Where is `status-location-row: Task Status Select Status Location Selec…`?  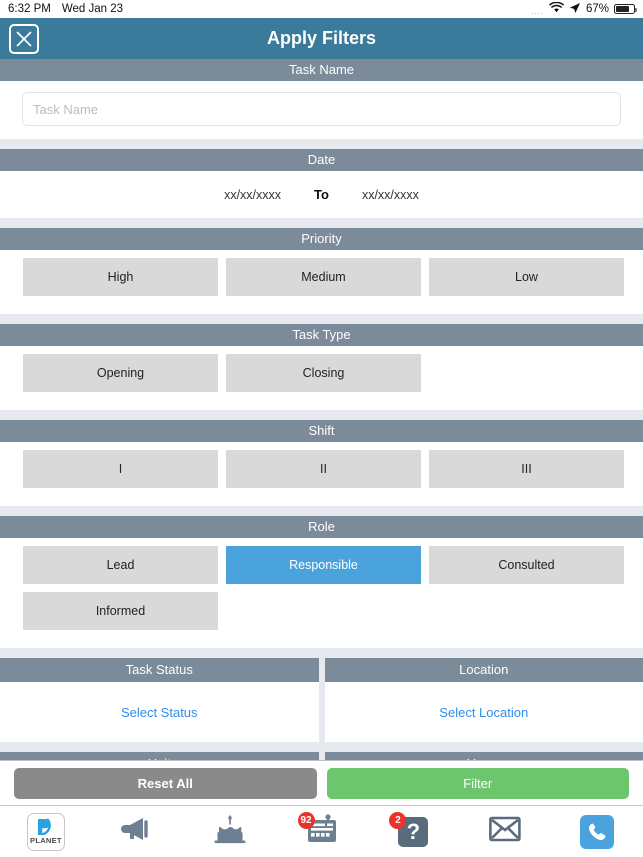
status-location-row: Task Status Select Status Location Selec… is located at coordinates (321, 700).